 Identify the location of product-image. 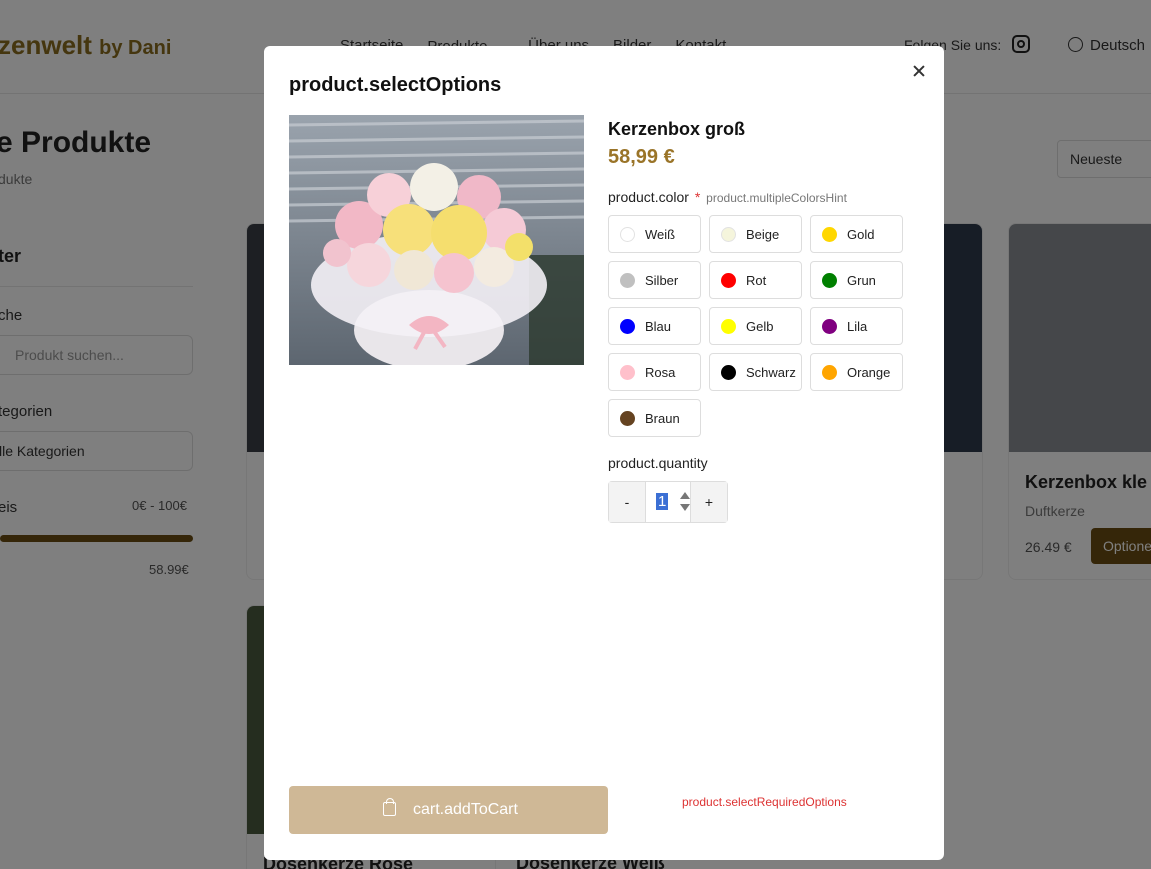
(436, 240).